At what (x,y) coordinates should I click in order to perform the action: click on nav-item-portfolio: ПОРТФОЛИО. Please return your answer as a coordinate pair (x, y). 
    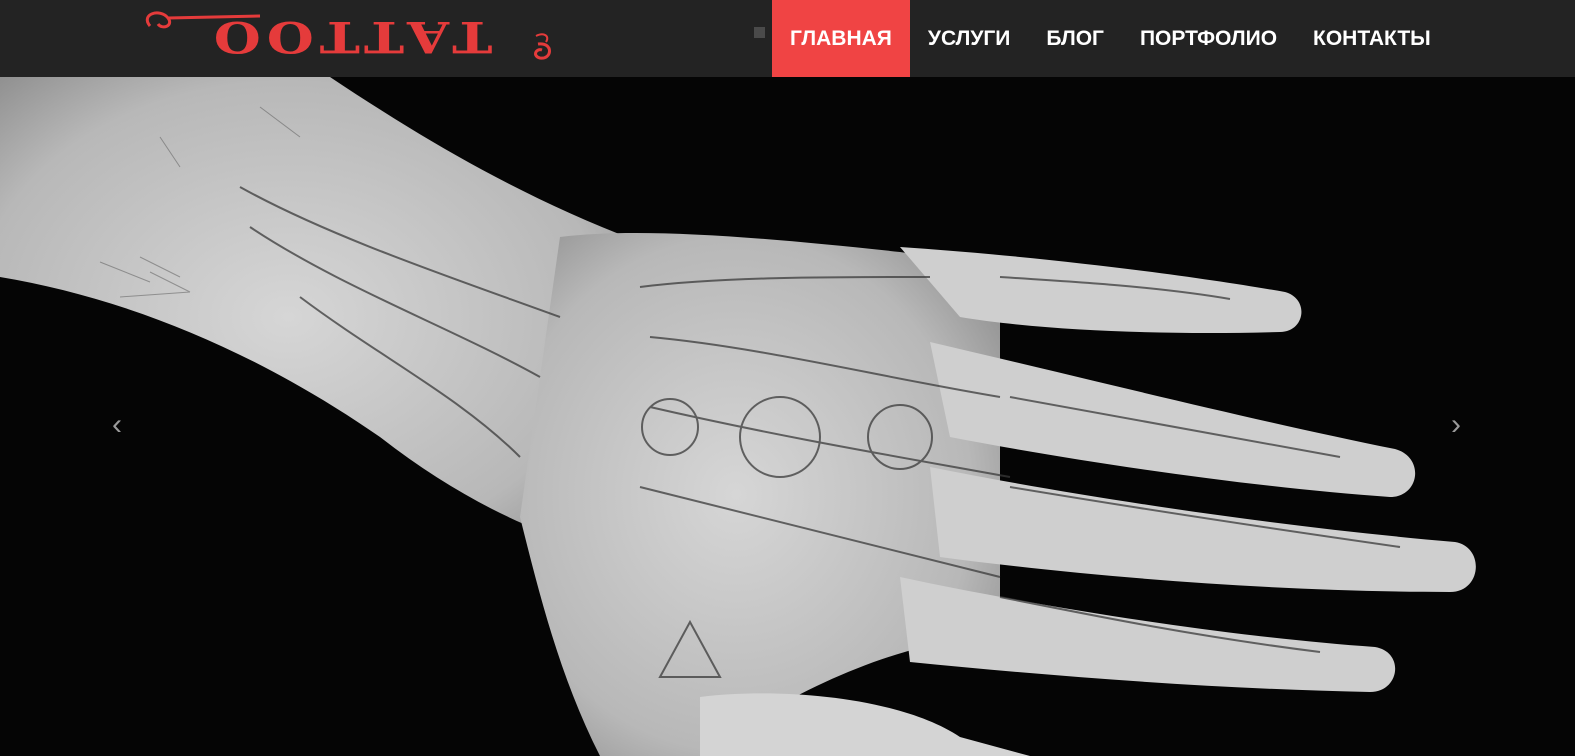
    Looking at the image, I should click on (1208, 38).